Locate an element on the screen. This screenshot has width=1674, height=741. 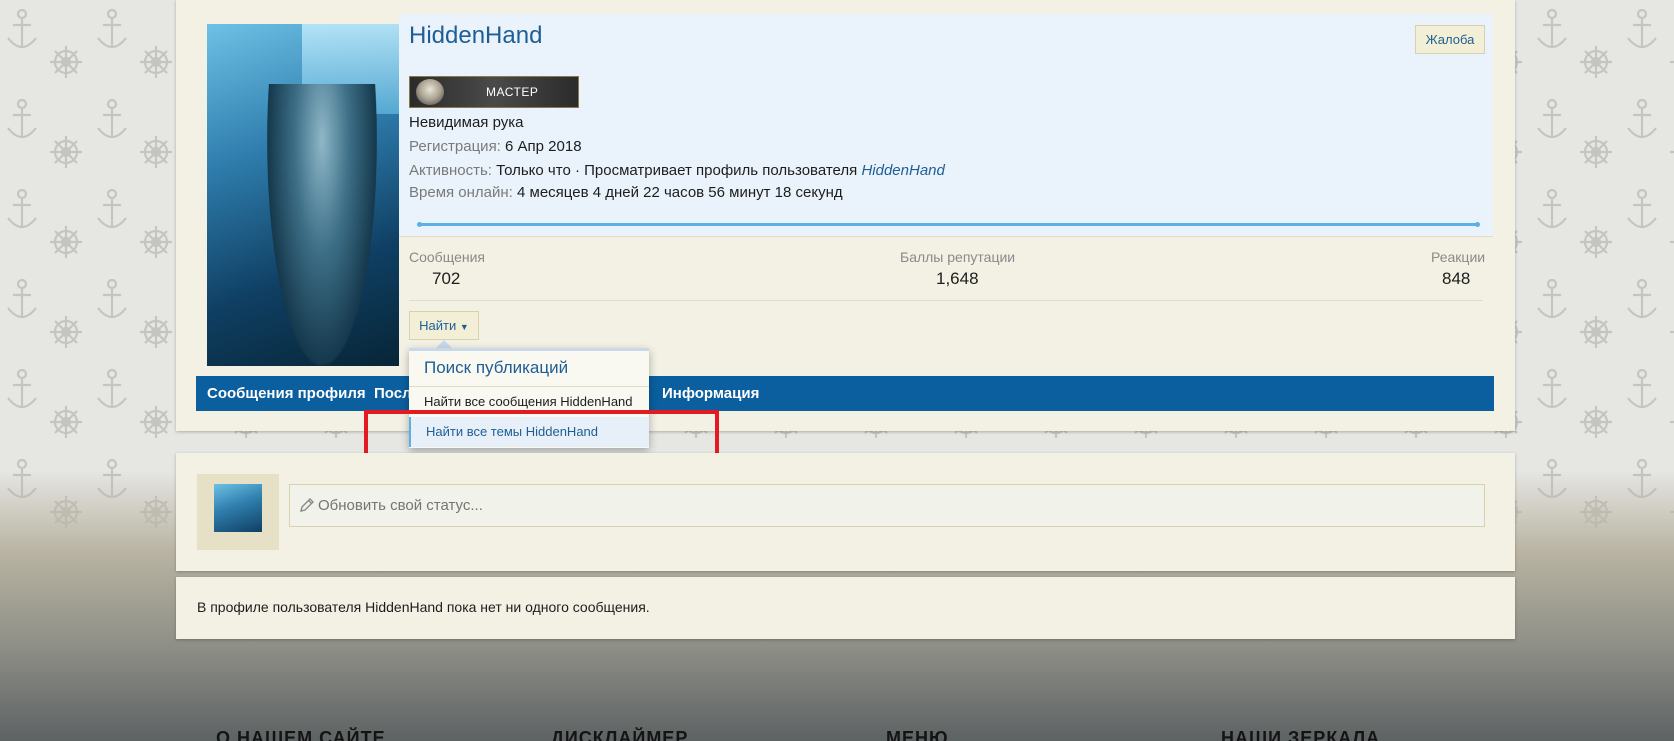
stat-reputation-label: Баллы репутации is located at coordinates (958, 257).